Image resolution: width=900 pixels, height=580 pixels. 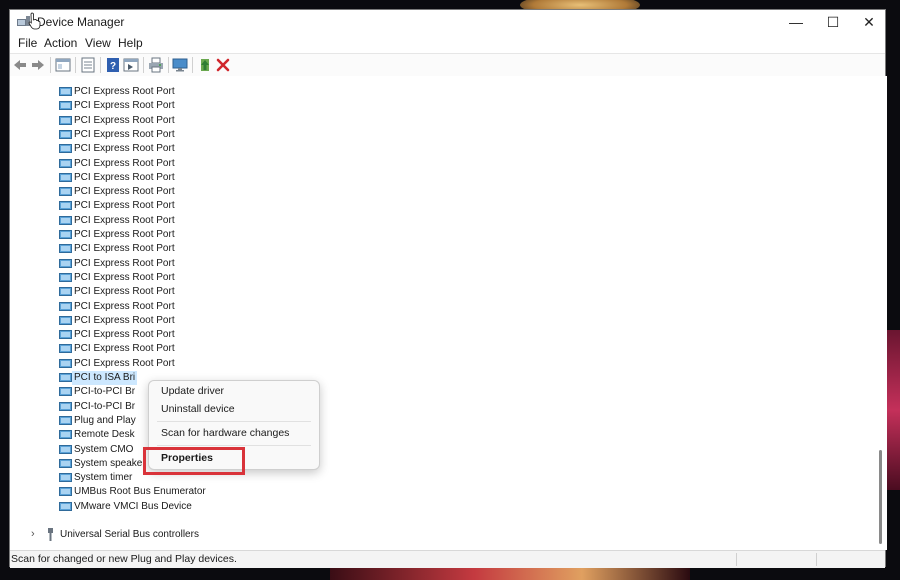 What do you see at coordinates (130, 43) in the screenshot?
I see `menu-help: Help` at bounding box center [130, 43].